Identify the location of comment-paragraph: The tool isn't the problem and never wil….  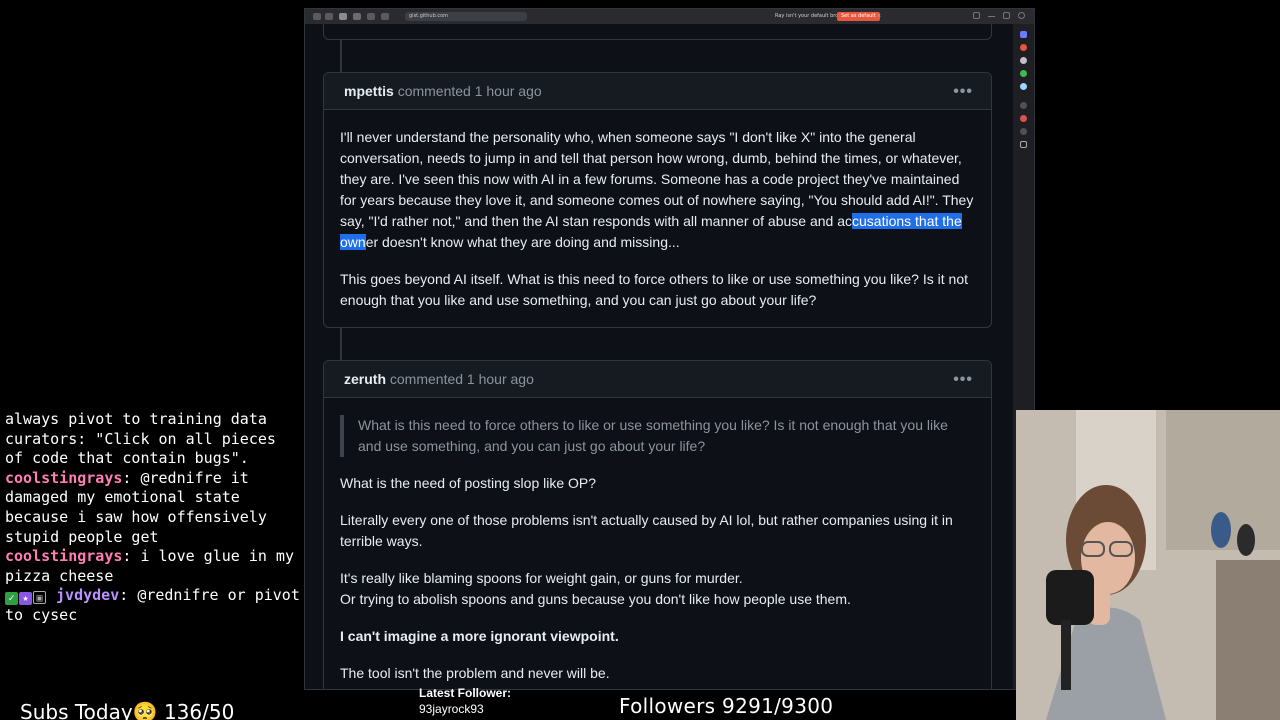
(475, 673).